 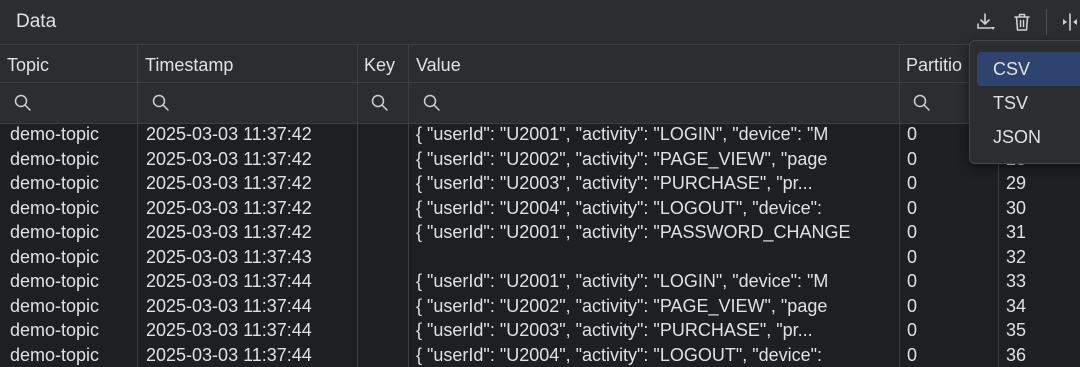 I want to click on download-icon, so click(x=986, y=21).